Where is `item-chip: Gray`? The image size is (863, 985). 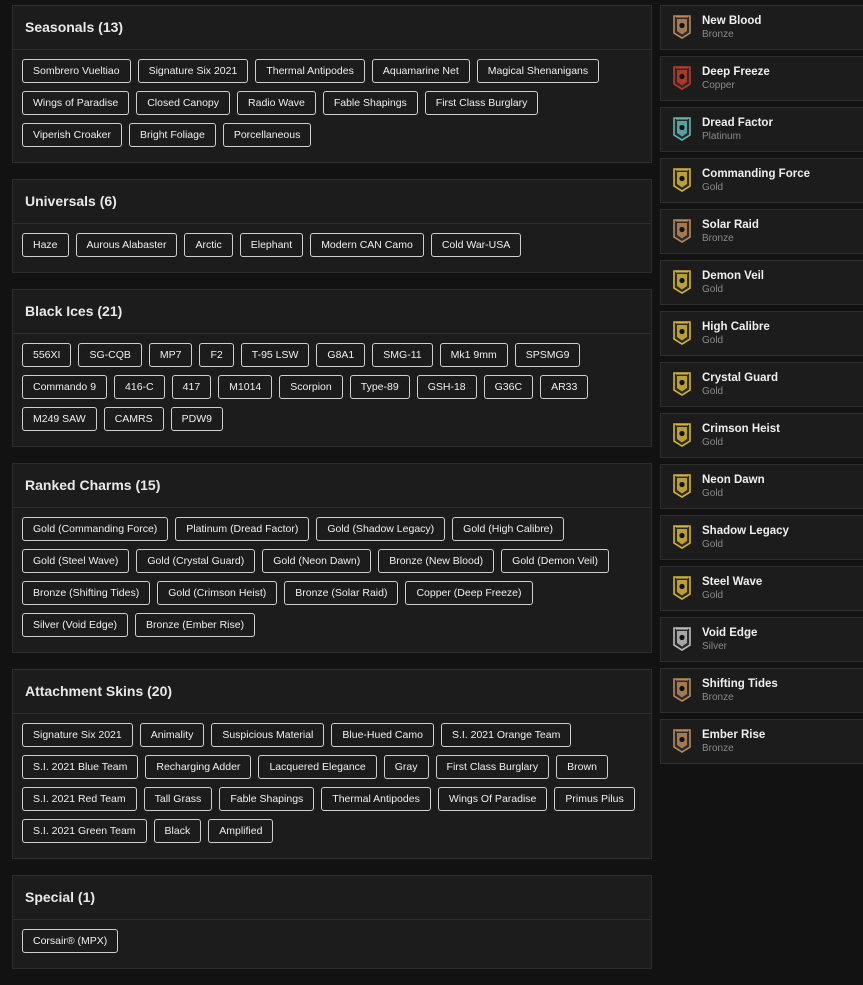
item-chip: Gray is located at coordinates (406, 767).